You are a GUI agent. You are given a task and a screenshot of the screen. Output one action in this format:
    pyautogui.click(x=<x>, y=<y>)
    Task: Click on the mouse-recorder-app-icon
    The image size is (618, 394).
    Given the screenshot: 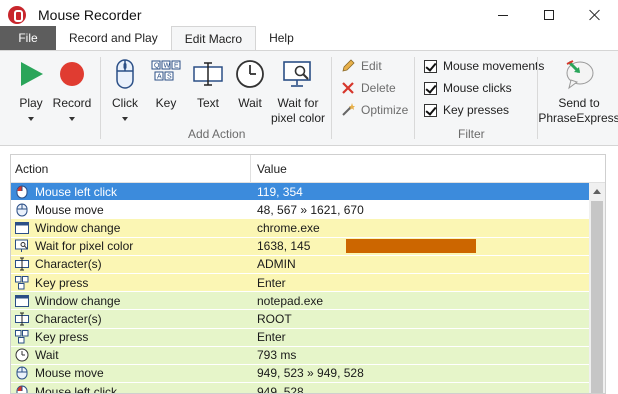 What is the action you would take?
    pyautogui.click(x=17, y=15)
    